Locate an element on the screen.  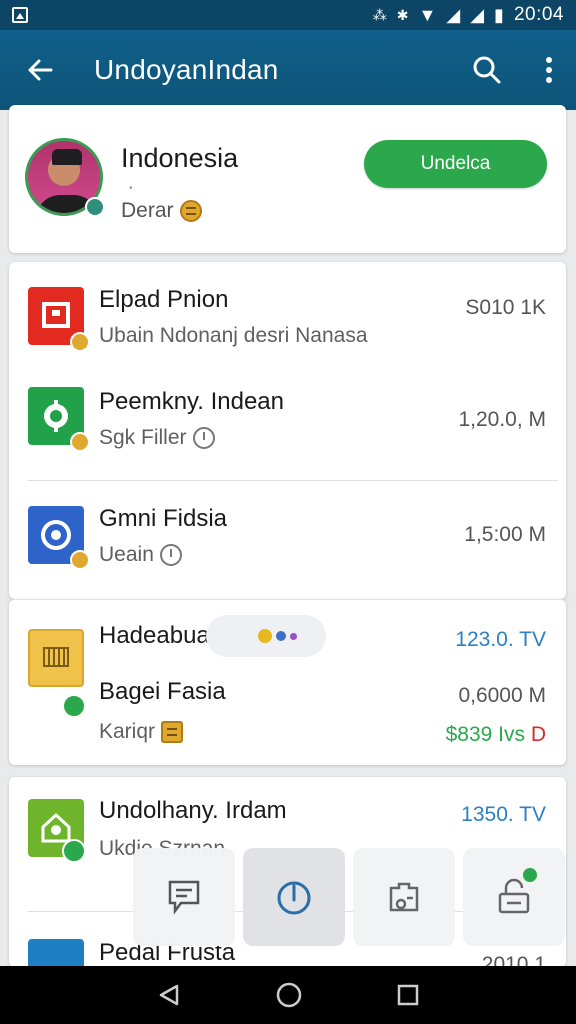
list-item-title: Peemkny. Indean is located at coordinates (192, 401).